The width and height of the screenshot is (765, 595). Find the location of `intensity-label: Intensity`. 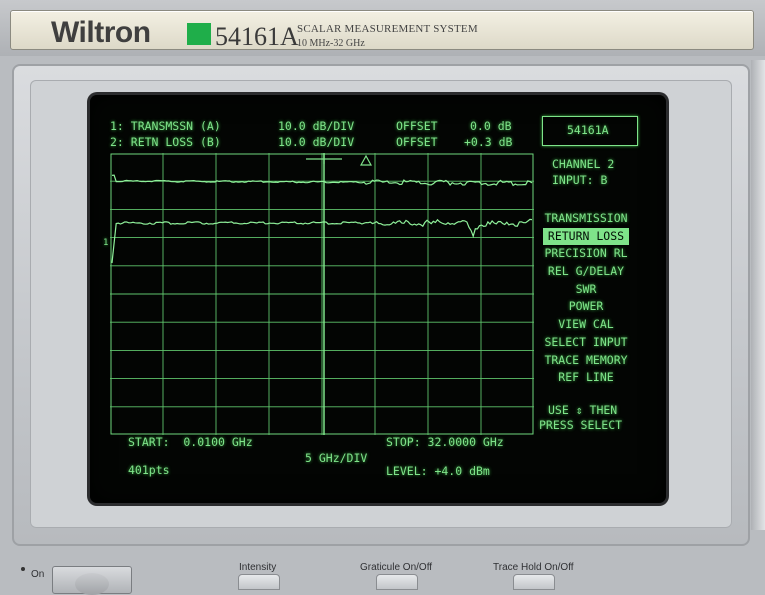

intensity-label: Intensity is located at coordinates (258, 567).